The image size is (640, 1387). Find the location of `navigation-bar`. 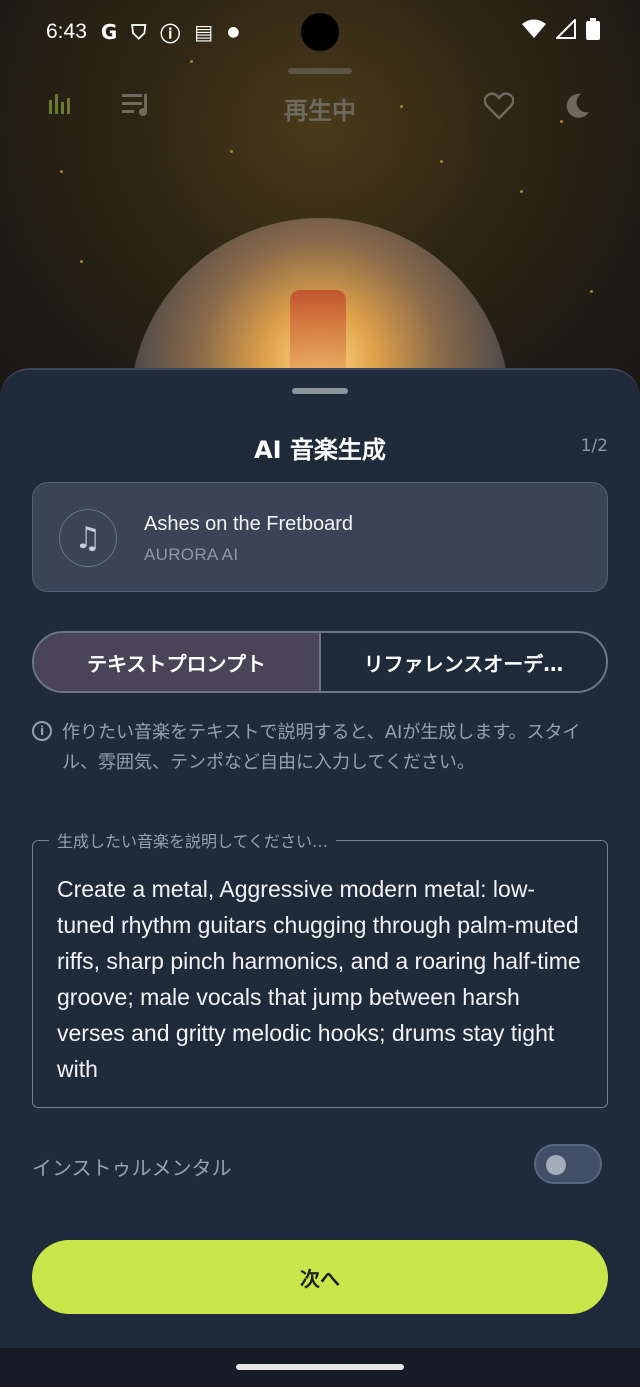

navigation-bar is located at coordinates (320, 1367).